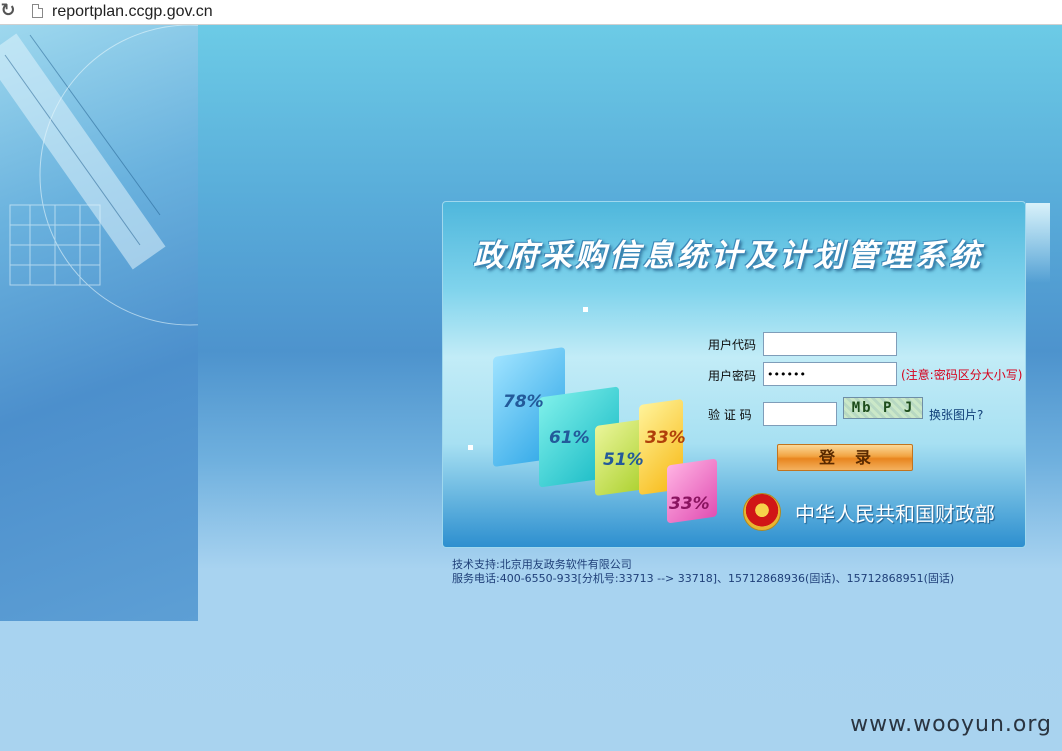  I want to click on url-text: reportplan.ccgp.gov.cn, so click(132, 11).